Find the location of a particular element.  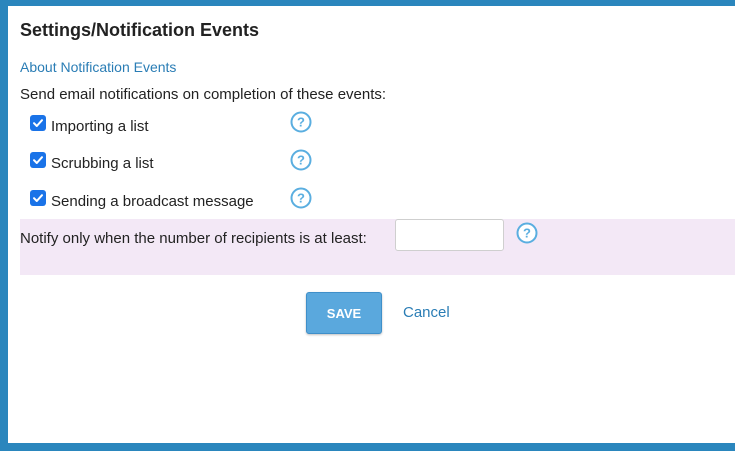

event-row-importing: Importing a list is located at coordinates (89, 123).